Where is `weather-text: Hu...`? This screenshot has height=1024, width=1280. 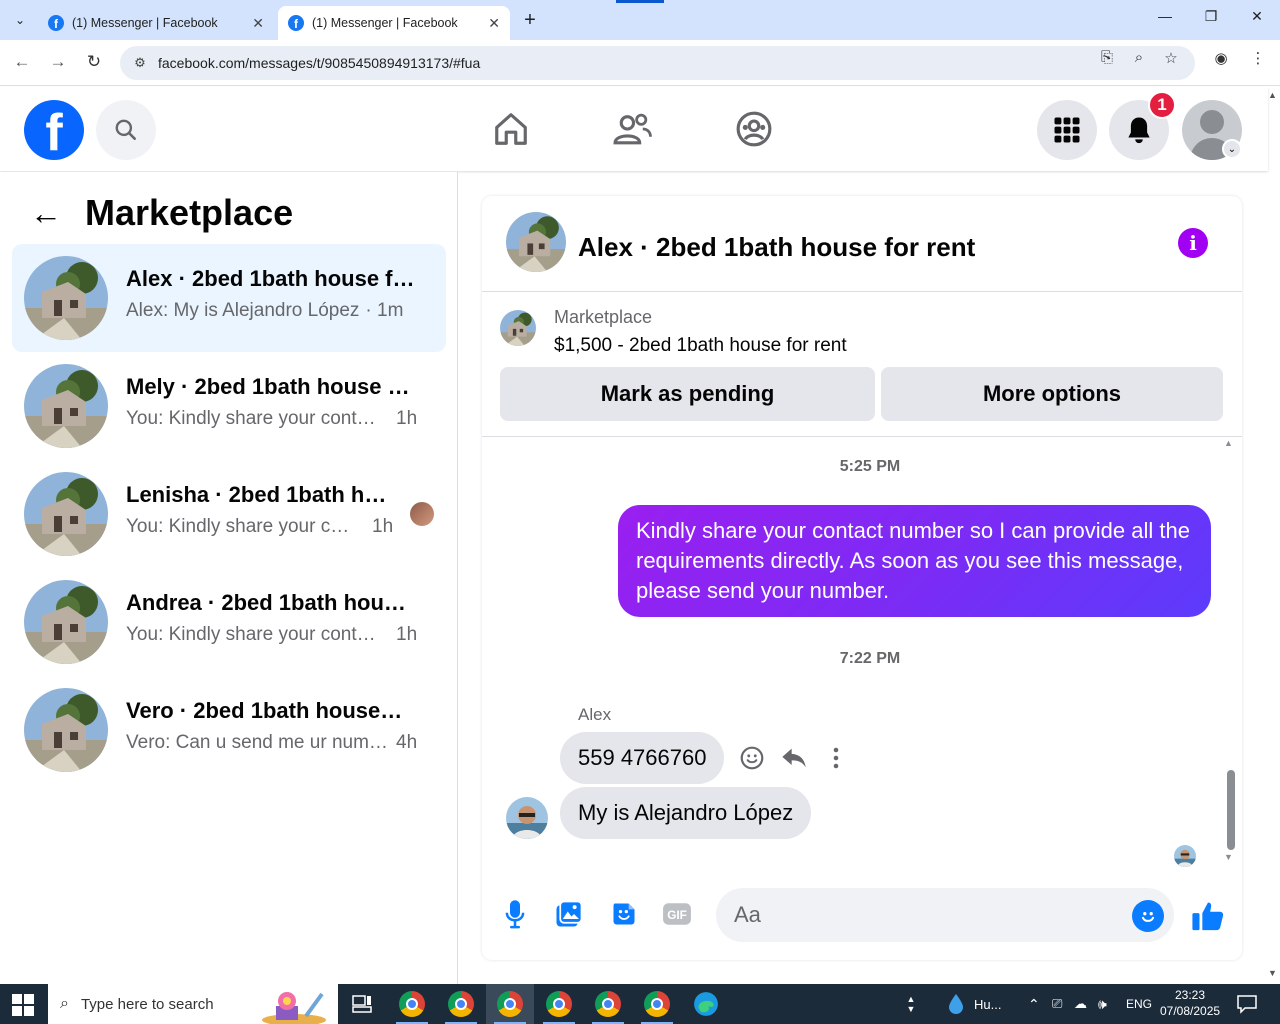 weather-text: Hu... is located at coordinates (988, 1004).